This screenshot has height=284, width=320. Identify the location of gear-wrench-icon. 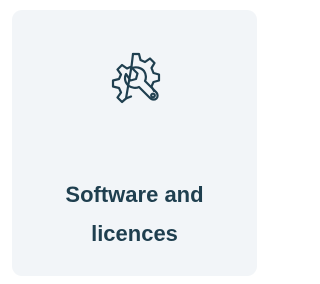
(136, 80).